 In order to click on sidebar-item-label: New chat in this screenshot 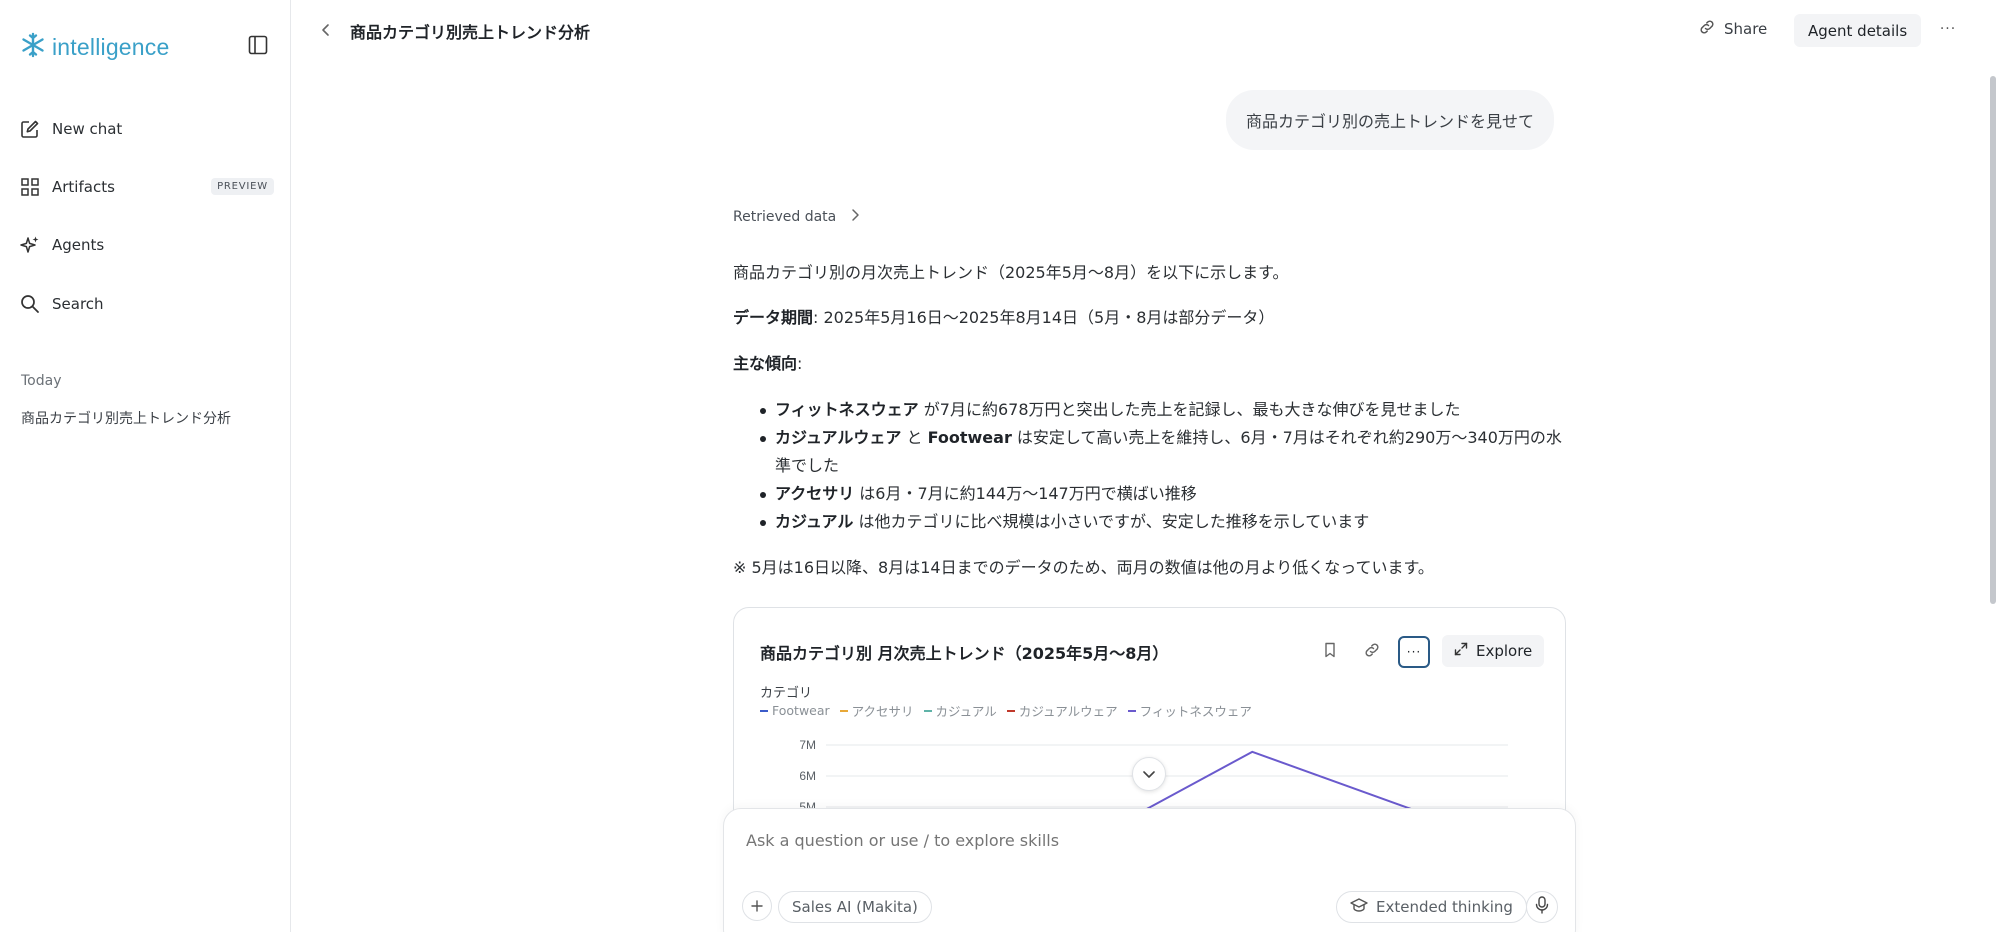, I will do `click(87, 129)`.